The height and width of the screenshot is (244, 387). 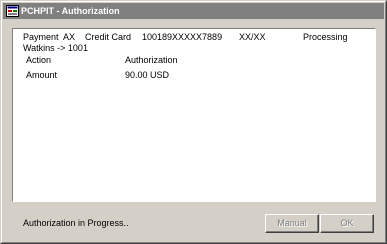 I want to click on amount-label: Amount, so click(x=42, y=75).